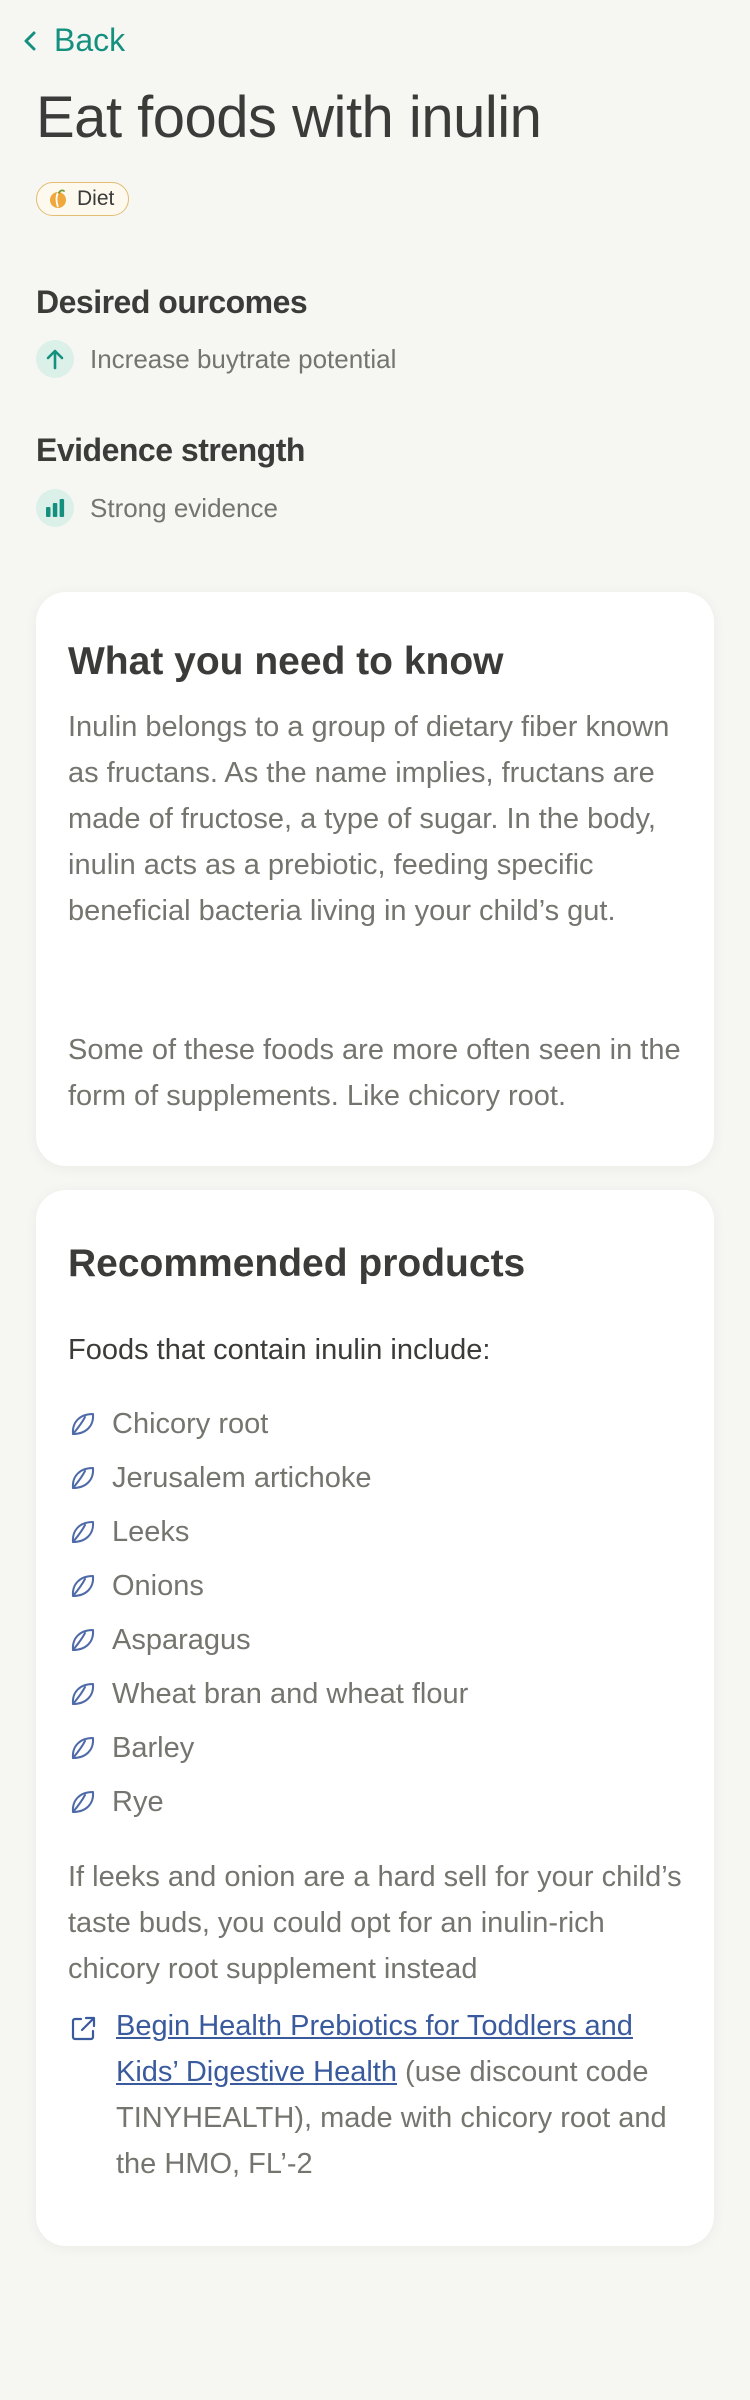  I want to click on evidence-icon-badge, so click(55, 508).